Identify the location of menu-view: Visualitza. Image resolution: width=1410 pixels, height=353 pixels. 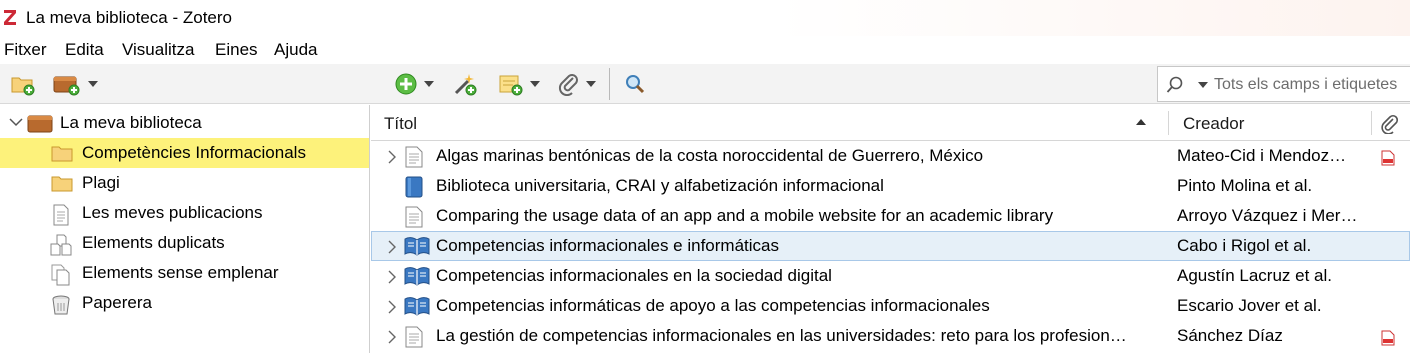
(158, 50).